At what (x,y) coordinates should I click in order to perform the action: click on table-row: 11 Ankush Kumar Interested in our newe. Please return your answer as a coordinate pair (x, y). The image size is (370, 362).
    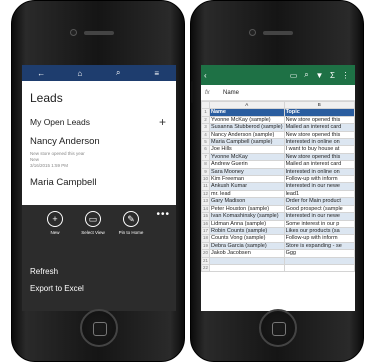
    Looking at the image, I should click on (278, 186).